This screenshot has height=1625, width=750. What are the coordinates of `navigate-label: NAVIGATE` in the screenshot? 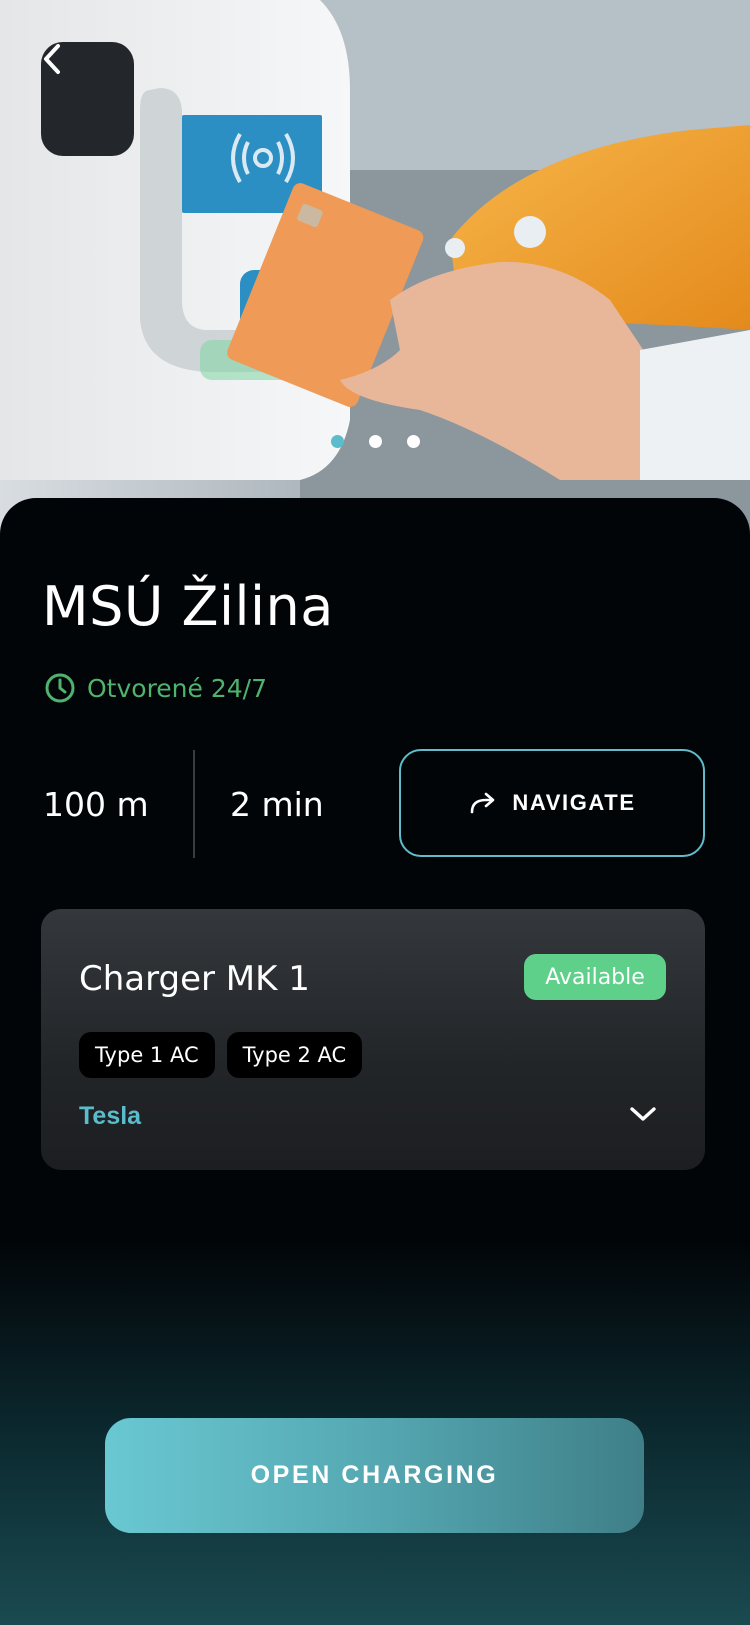 It's located at (574, 802).